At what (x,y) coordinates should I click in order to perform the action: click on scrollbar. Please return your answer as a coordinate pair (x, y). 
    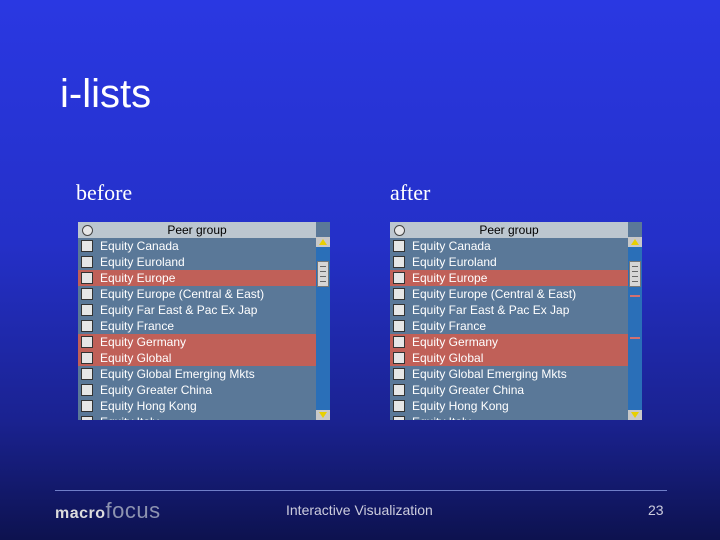
    Looking at the image, I should click on (323, 328).